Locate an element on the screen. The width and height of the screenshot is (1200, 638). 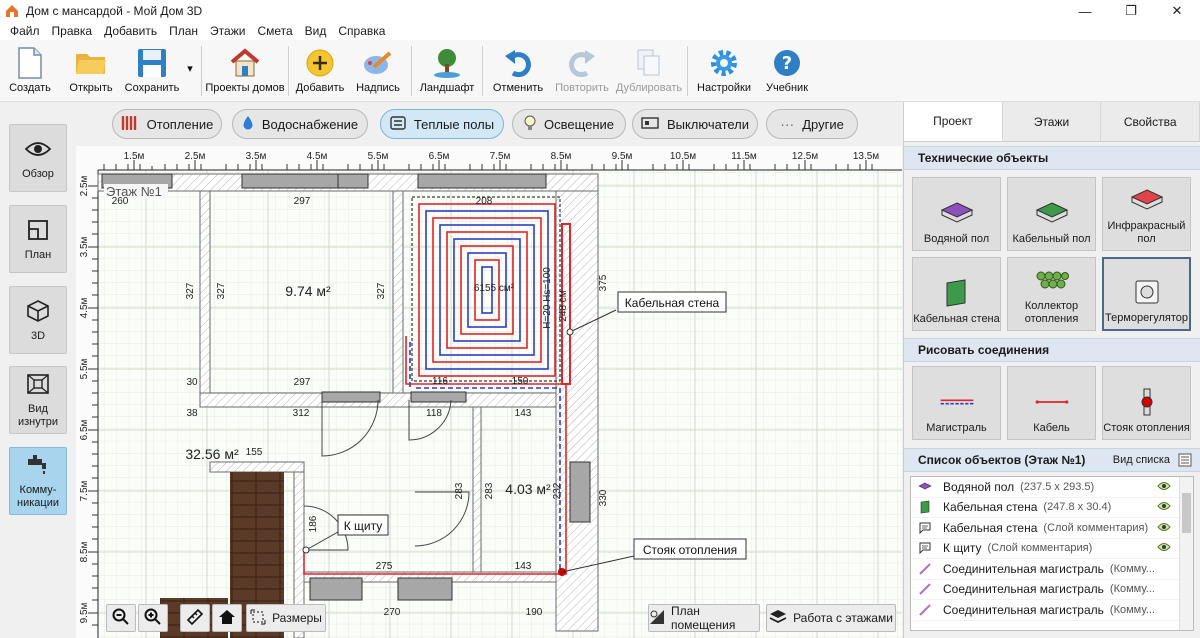
cable-floor-tile: Кабельный пол is located at coordinates (1051, 214).